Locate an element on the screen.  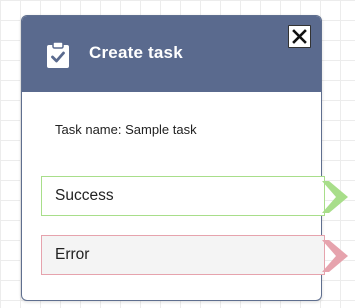
success-connector-arrow-icon is located at coordinates (336, 197).